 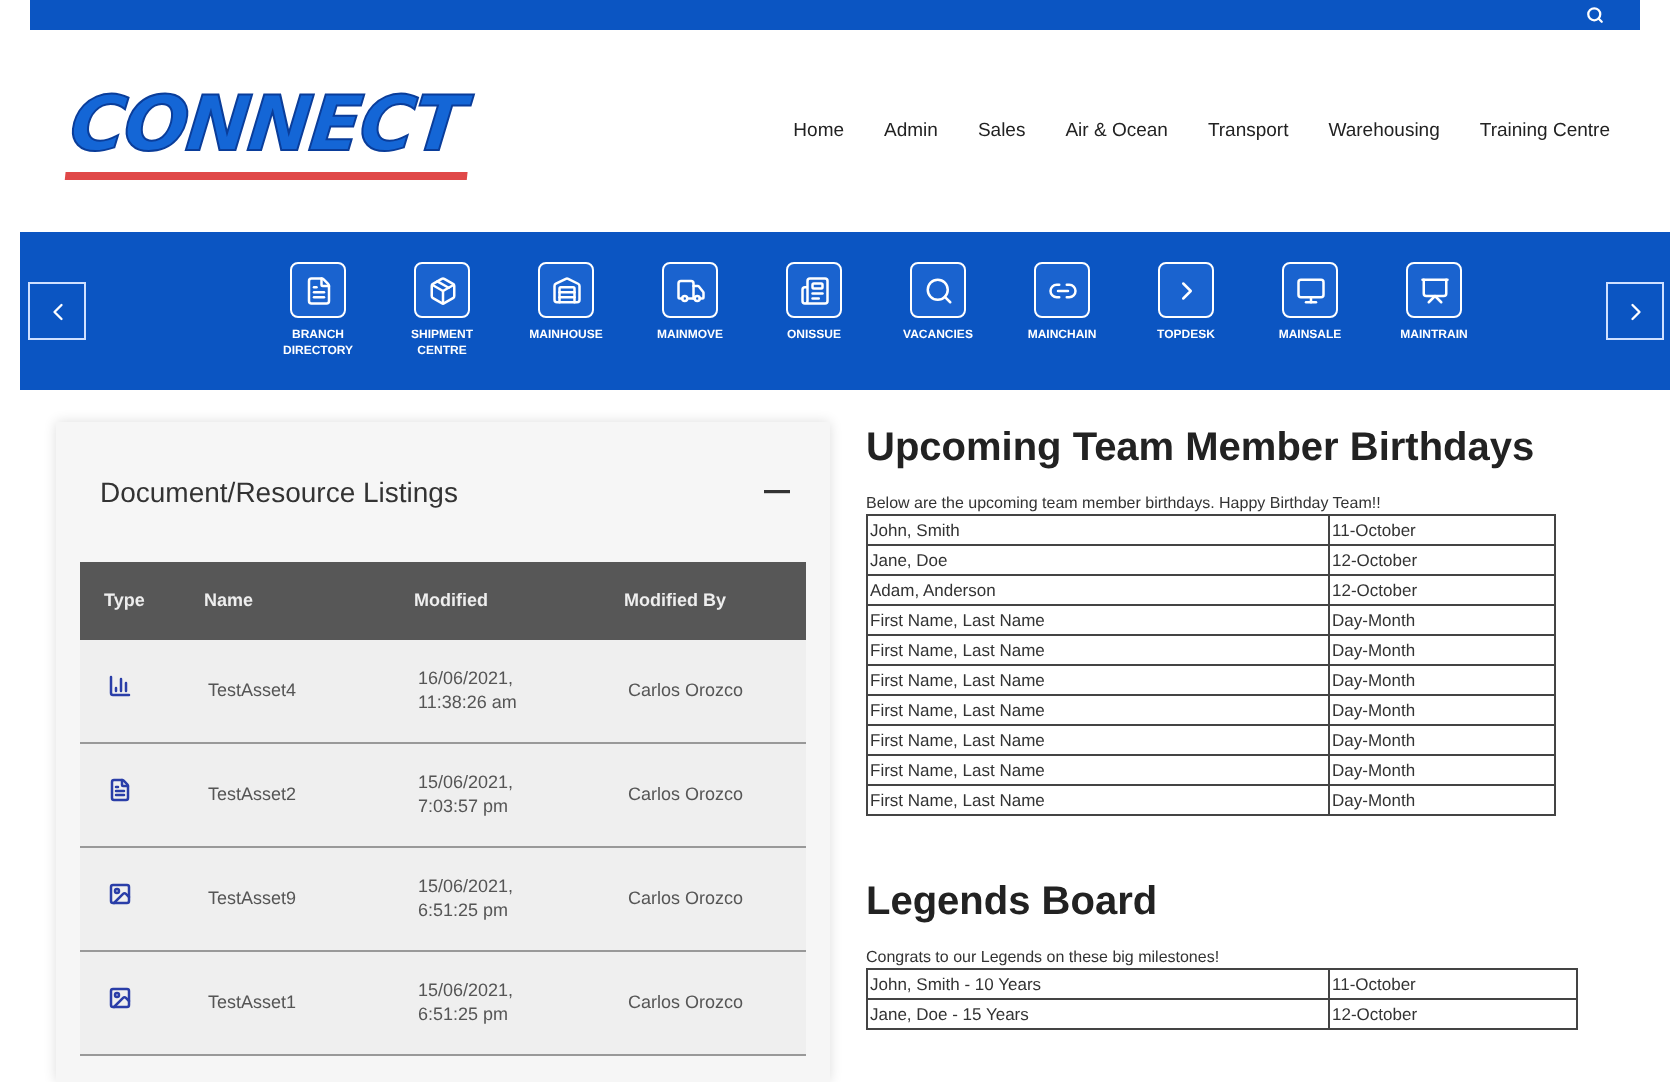 What do you see at coordinates (949, 1014) in the screenshot?
I see `table-cell-text: Jane, Doe - 15 Years` at bounding box center [949, 1014].